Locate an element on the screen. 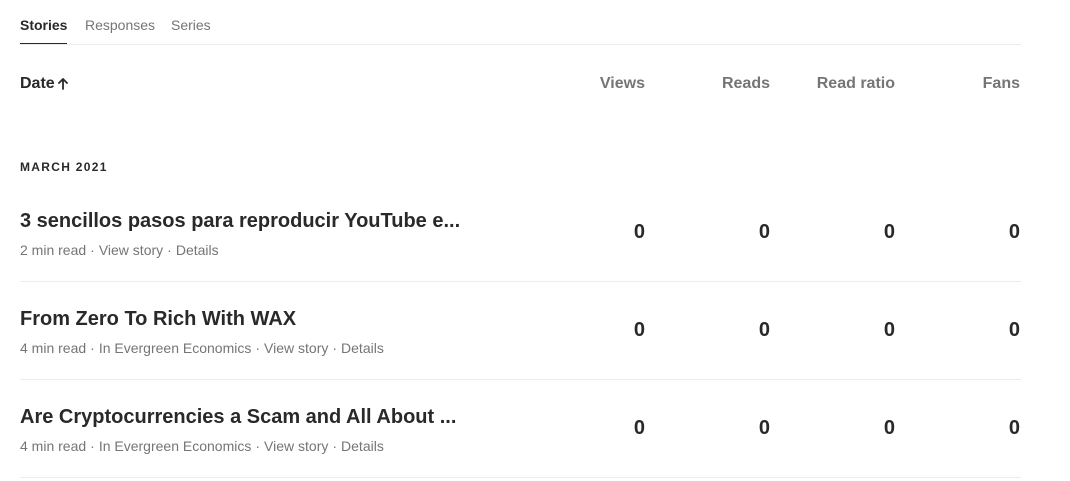 The height and width of the screenshot is (481, 1070). read-ratio-header: Read ratio is located at coordinates (855, 83).